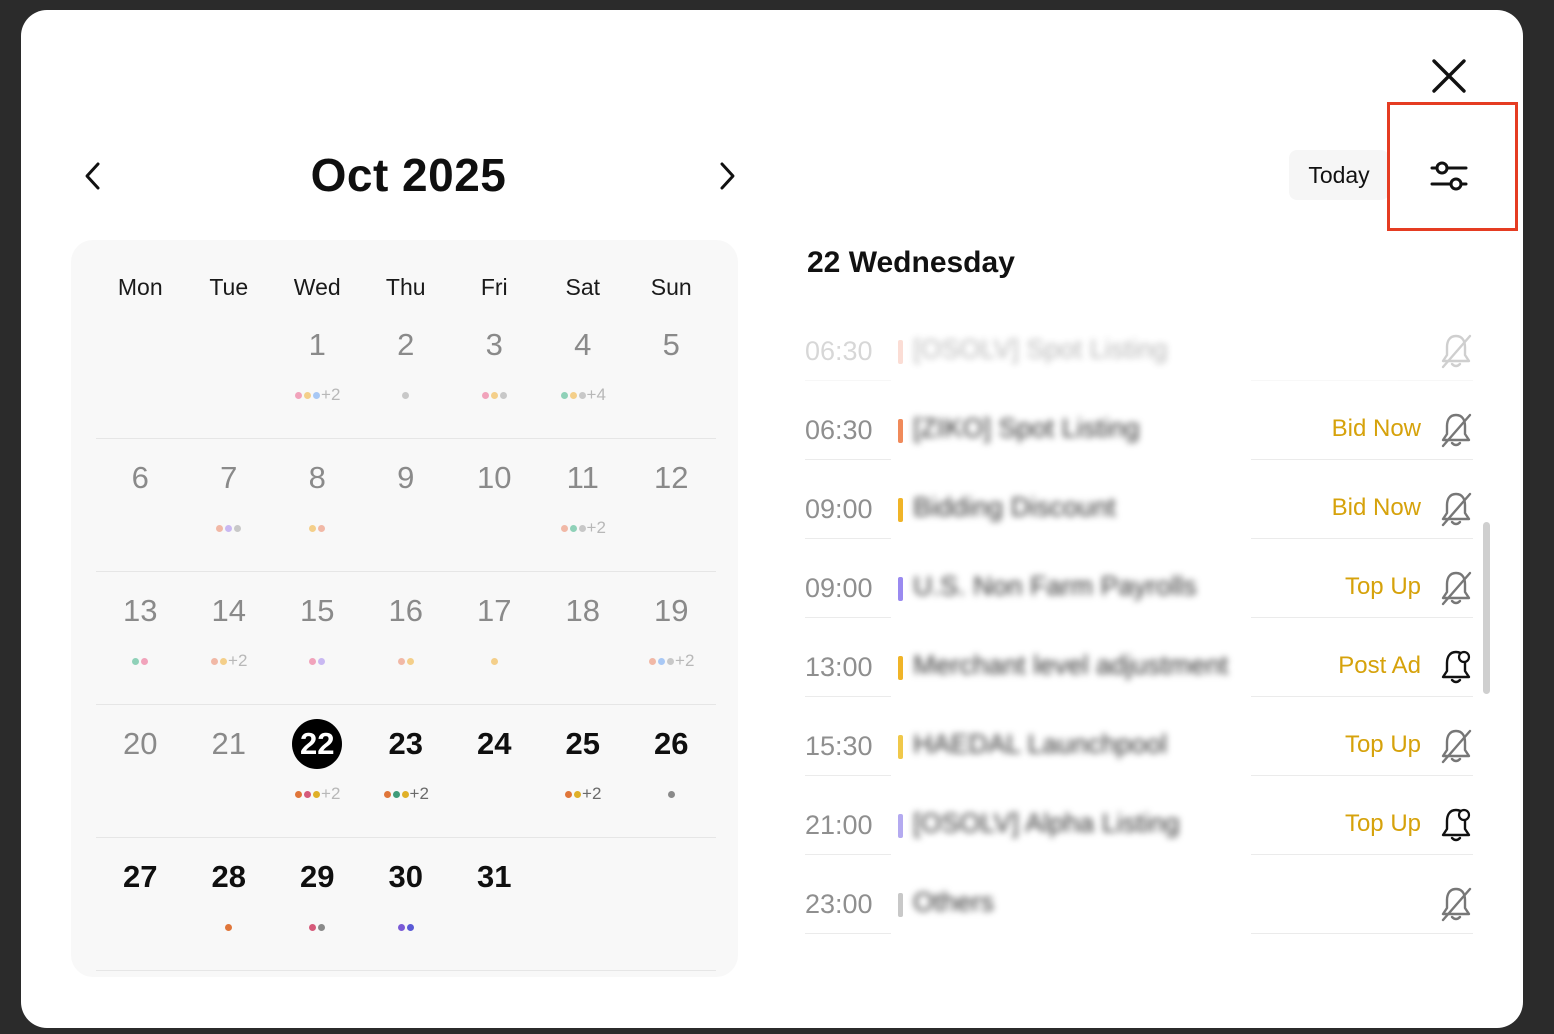  What do you see at coordinates (140, 638) in the screenshot?
I see `calendar-day-13: 13` at bounding box center [140, 638].